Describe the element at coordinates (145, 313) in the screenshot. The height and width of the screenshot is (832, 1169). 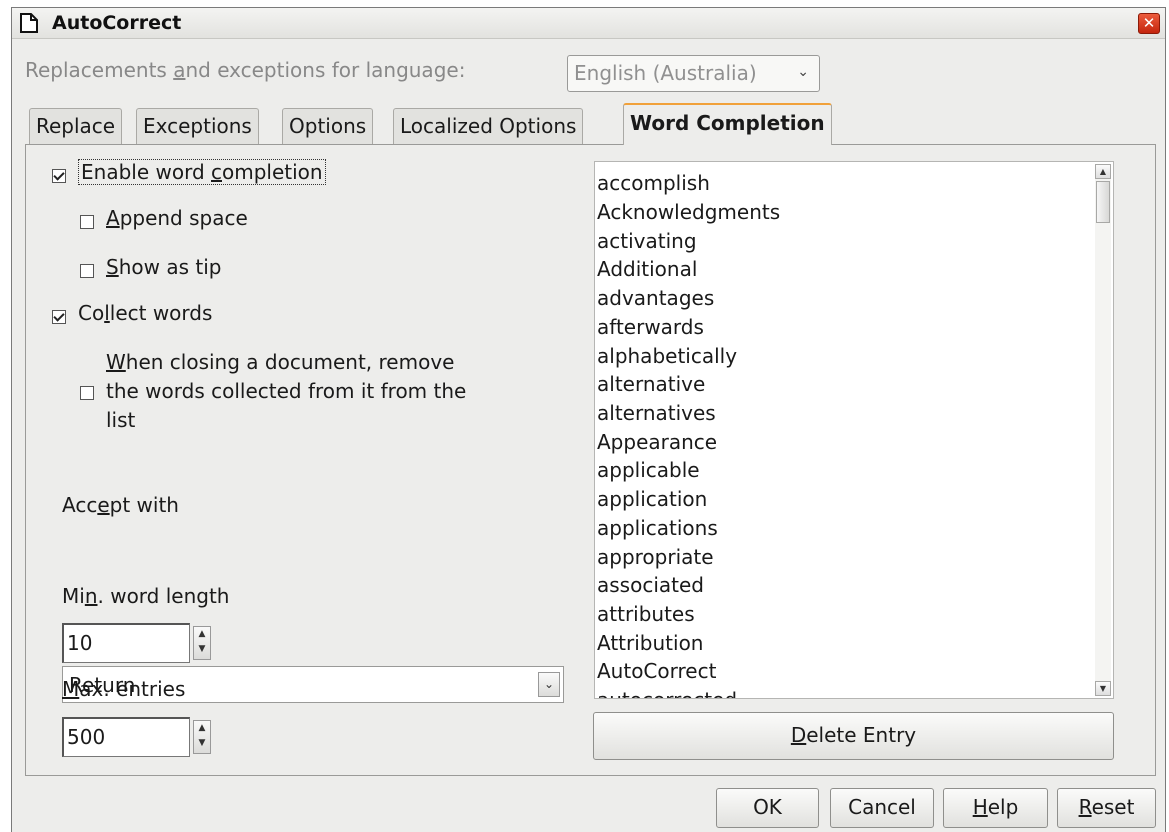
I see `collect-words-label: Collect words` at that location.